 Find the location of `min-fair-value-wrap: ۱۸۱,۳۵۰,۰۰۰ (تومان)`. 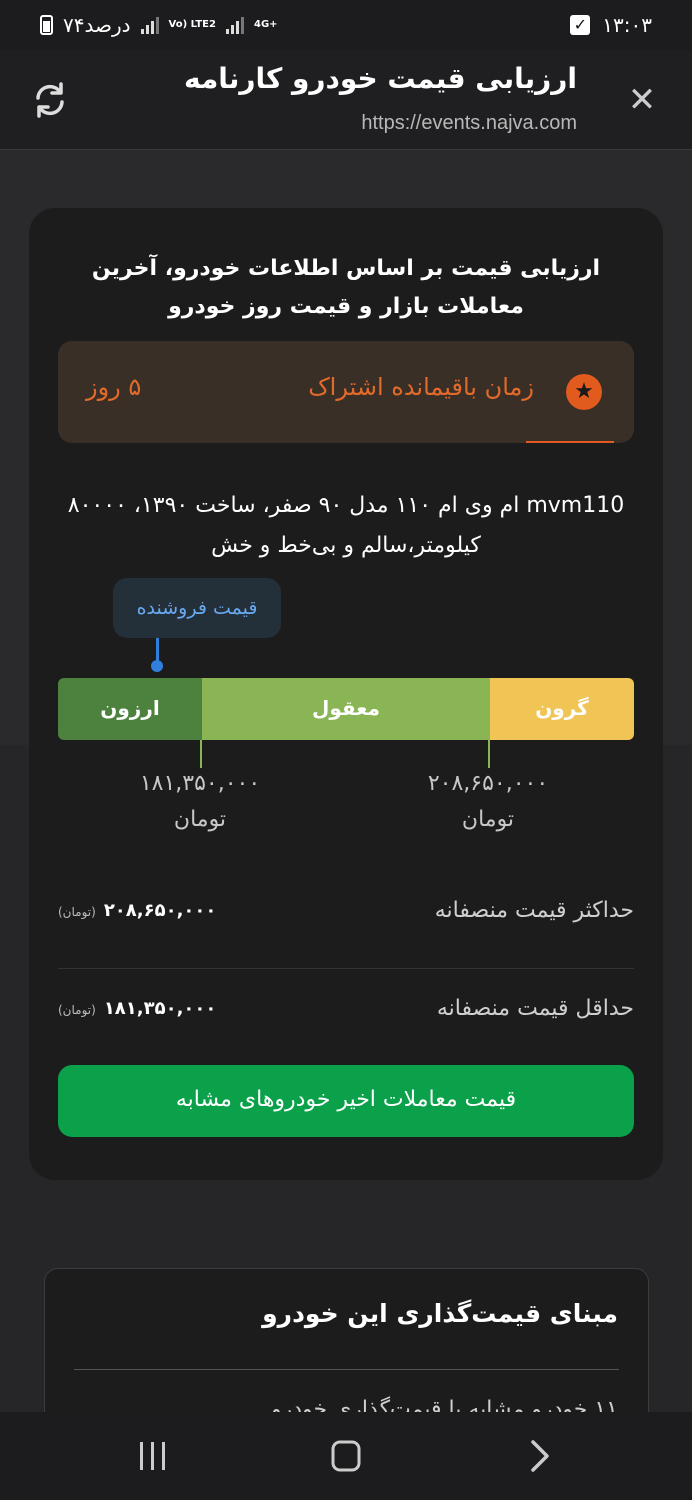

min-fair-value-wrap: ۱۸۱,۳۵۰,۰۰۰ (تومان) is located at coordinates (137, 1008).